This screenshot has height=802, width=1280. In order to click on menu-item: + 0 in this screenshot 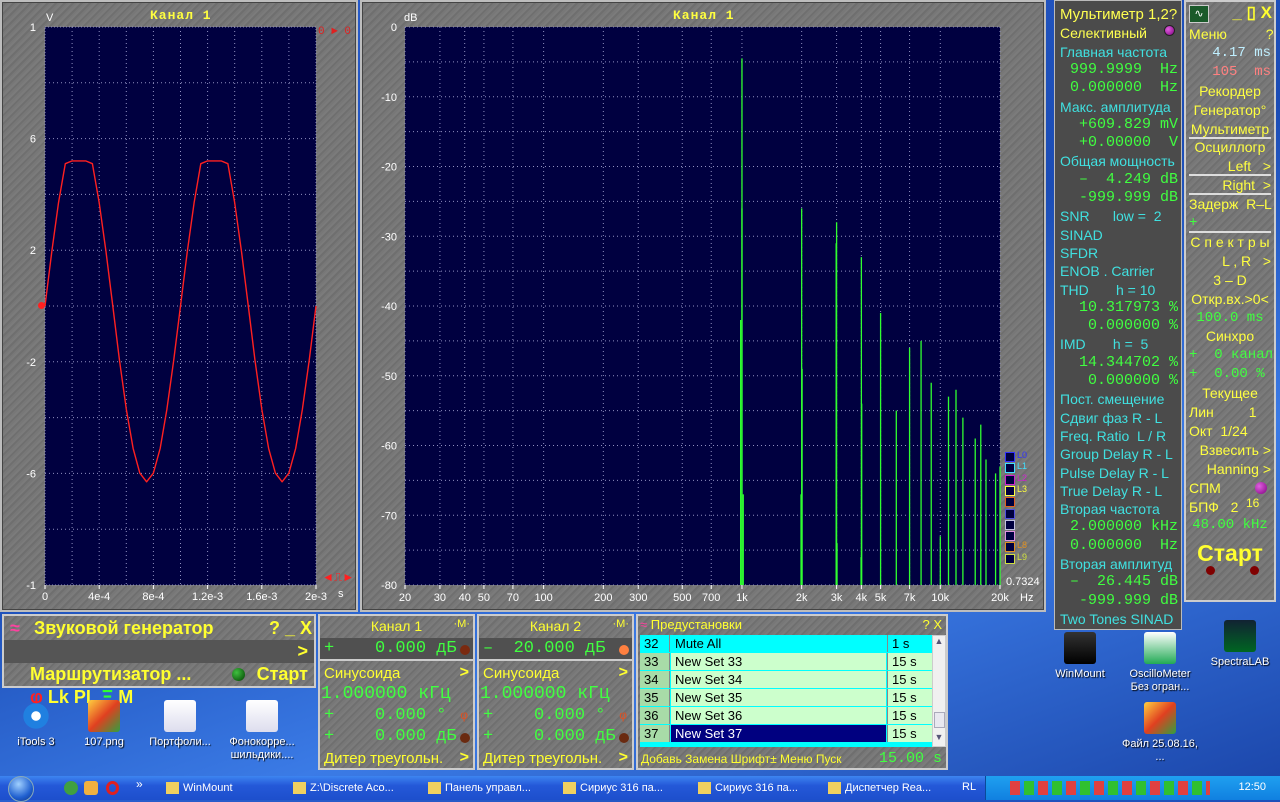, I will do `click(1230, 223)`.